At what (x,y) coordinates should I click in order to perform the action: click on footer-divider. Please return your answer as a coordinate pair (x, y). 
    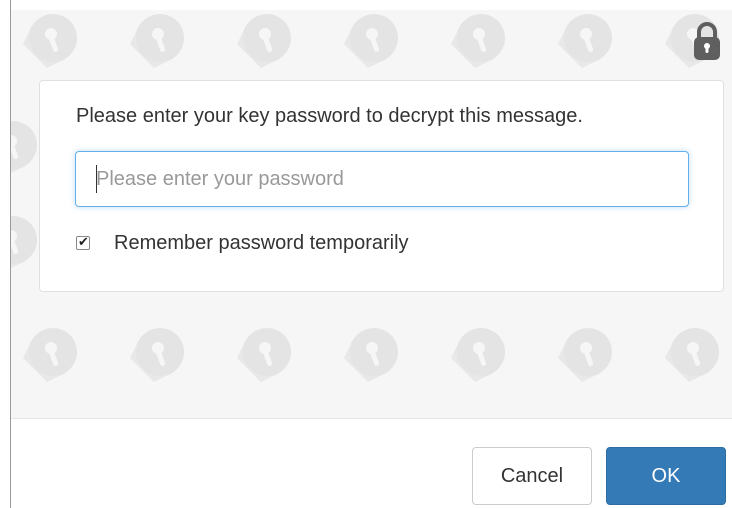
    Looking at the image, I should click on (371, 418).